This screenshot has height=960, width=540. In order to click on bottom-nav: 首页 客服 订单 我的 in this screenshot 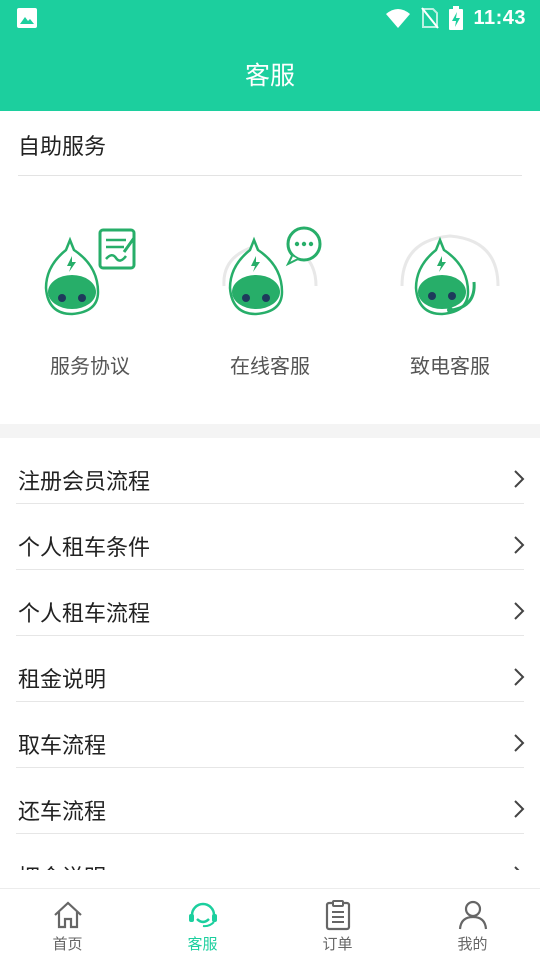, I will do `click(270, 924)`.